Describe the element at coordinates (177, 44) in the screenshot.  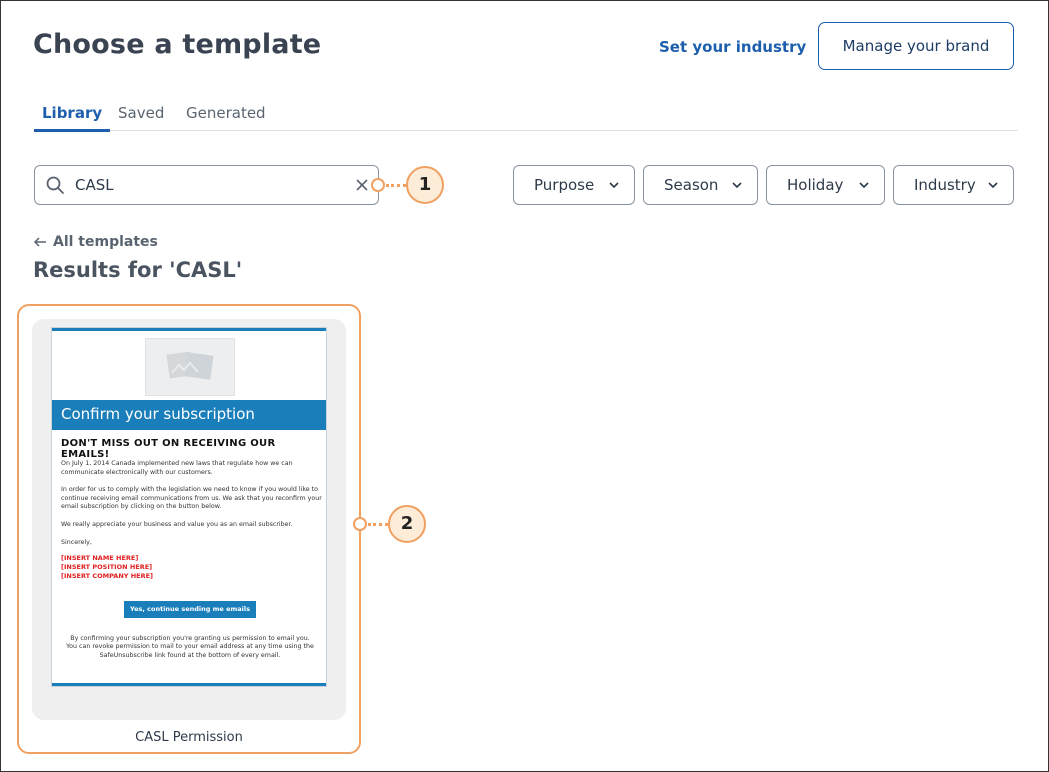
I see `page-title: Choose a template` at that location.